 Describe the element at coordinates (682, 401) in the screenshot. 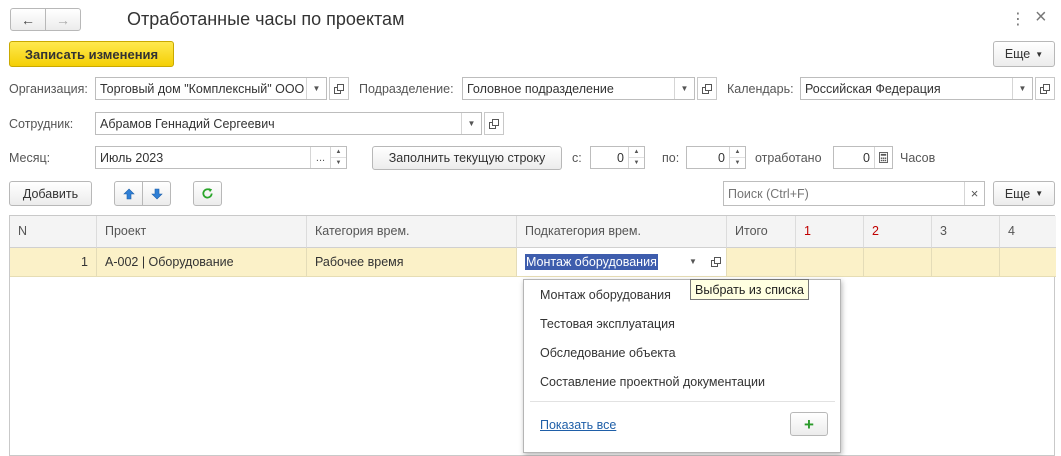

I see `dropdown-divider` at that location.